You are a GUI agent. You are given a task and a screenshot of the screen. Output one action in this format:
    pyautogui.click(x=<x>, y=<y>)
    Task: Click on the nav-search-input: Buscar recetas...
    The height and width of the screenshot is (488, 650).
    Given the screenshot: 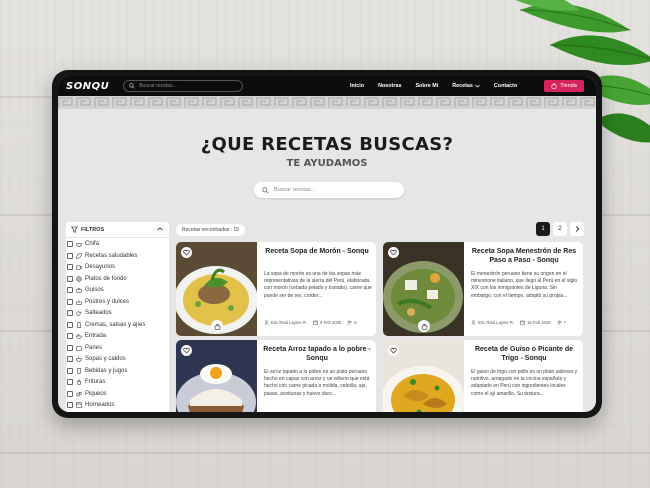 What is the action you would take?
    pyautogui.click(x=183, y=86)
    